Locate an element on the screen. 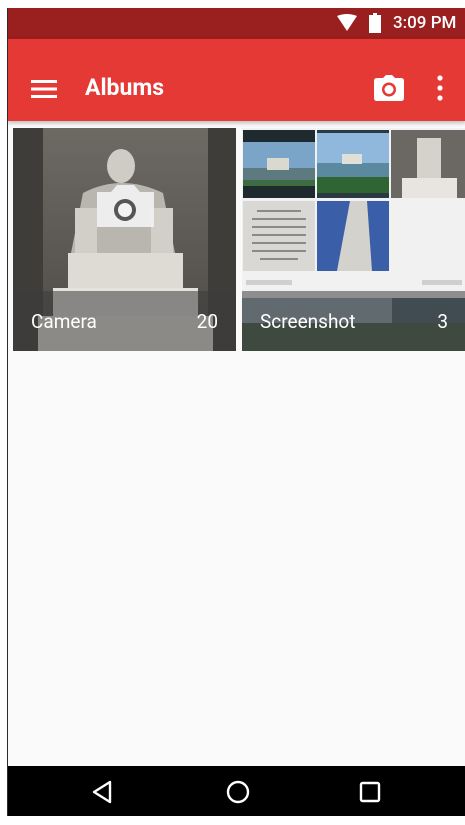  album-tile-camera: Camera 20 is located at coordinates (124, 239).